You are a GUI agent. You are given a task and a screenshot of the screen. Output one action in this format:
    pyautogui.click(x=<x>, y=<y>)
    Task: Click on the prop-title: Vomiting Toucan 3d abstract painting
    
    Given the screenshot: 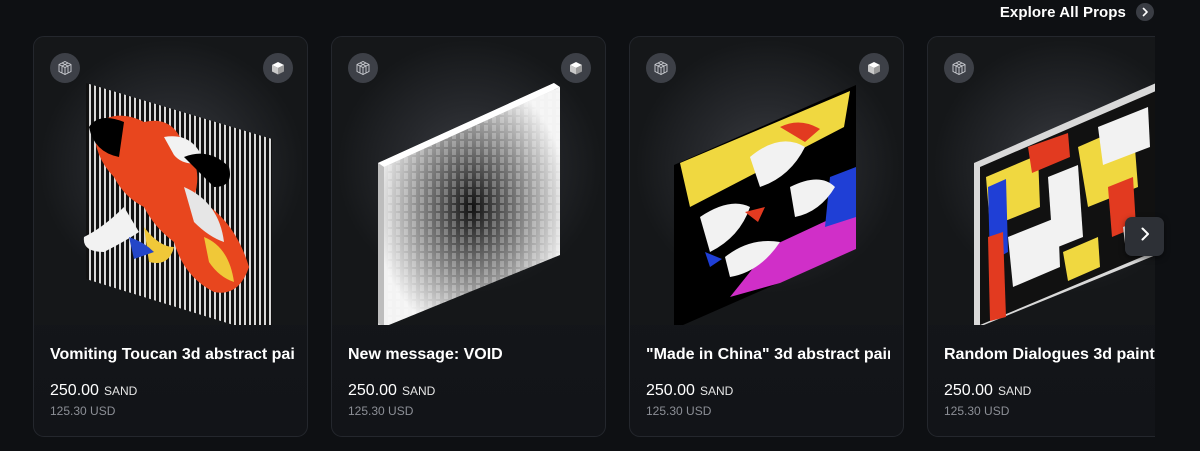 What is the action you would take?
    pyautogui.click(x=172, y=354)
    